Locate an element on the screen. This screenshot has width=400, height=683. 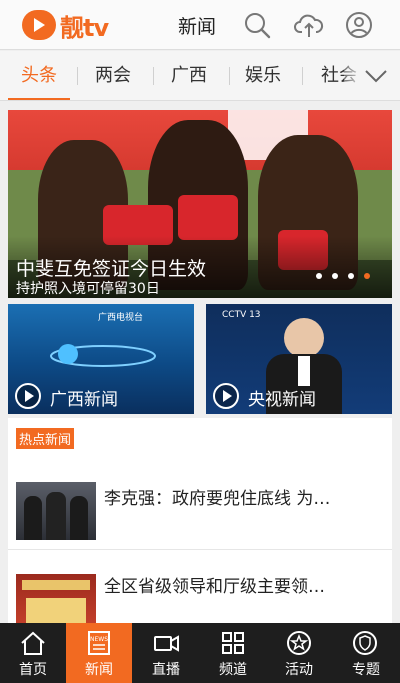
video-tile-guangxi-news: 广西电视台 广西新闻 is located at coordinates (101, 359).